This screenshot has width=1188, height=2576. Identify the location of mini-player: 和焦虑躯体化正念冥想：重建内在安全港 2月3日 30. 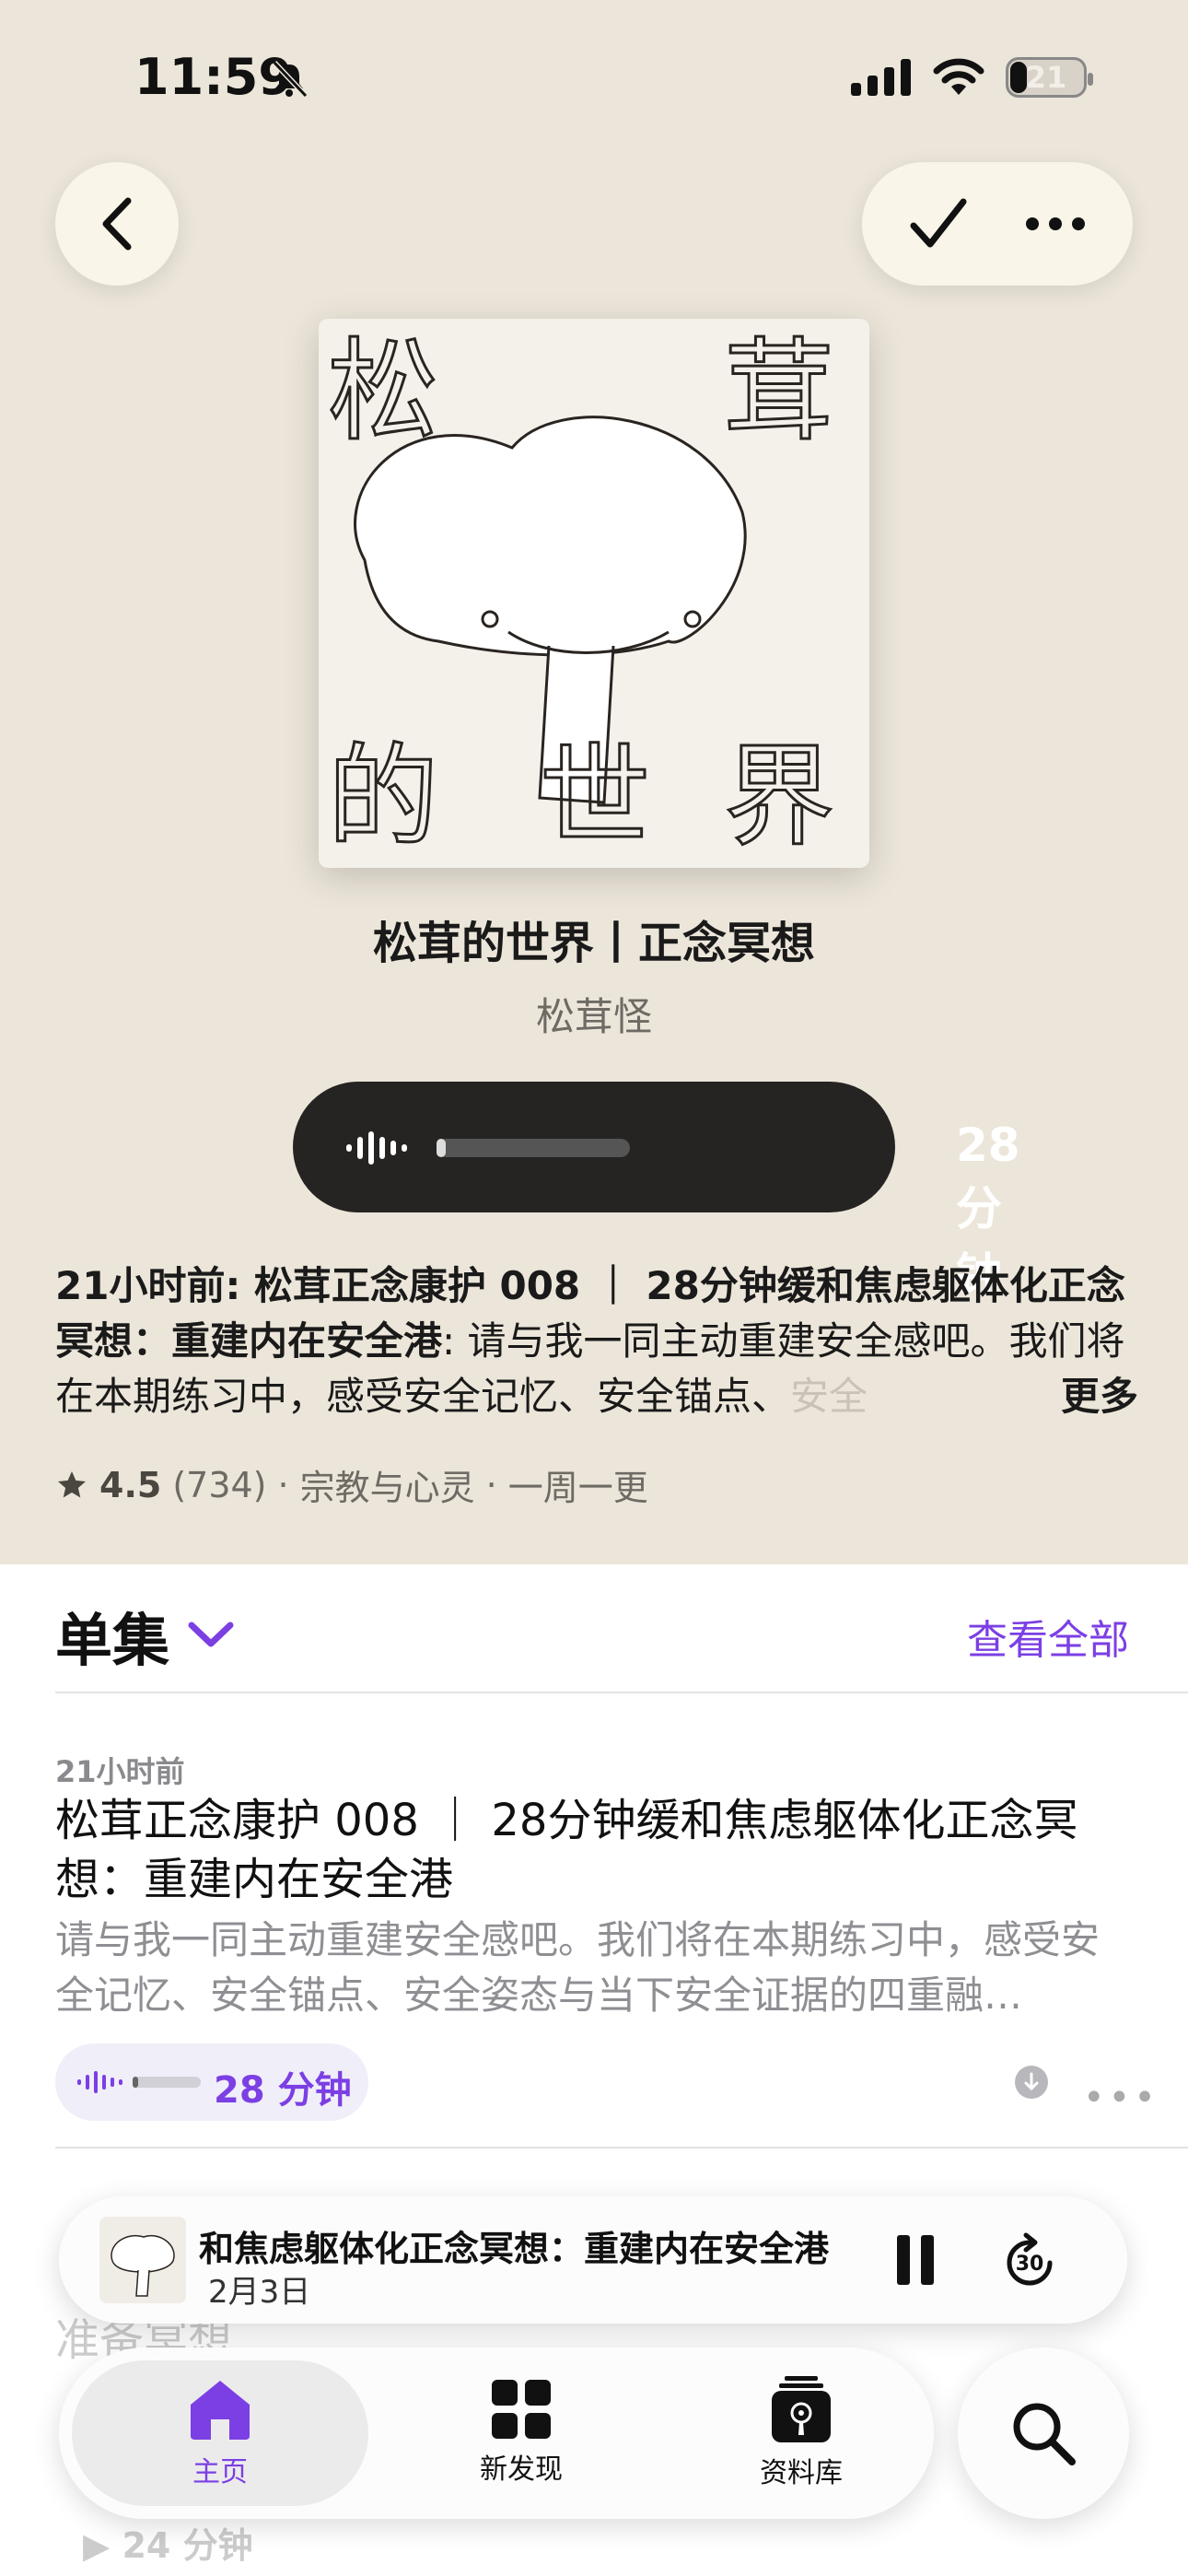
(593, 2260).